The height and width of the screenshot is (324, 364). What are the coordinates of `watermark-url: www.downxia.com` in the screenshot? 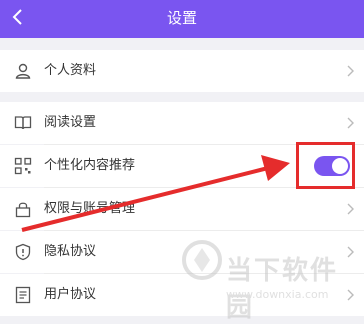 It's located at (277, 294).